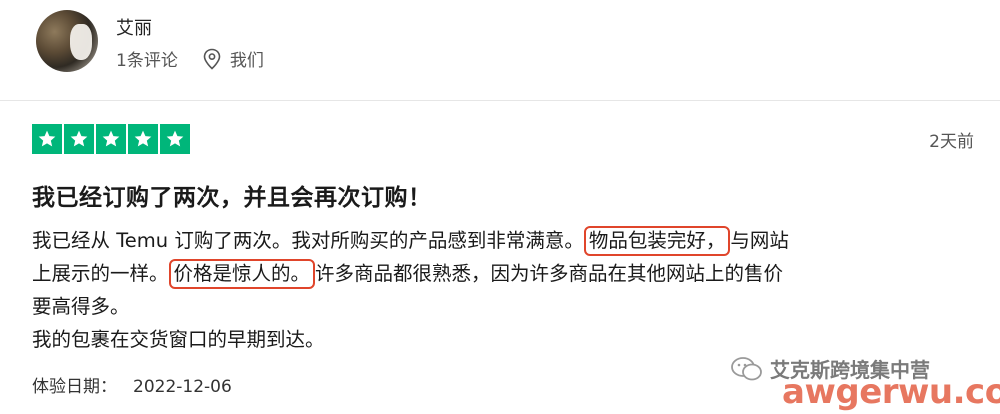  I want to click on watermark-url: awgerwu.com, so click(891, 392).